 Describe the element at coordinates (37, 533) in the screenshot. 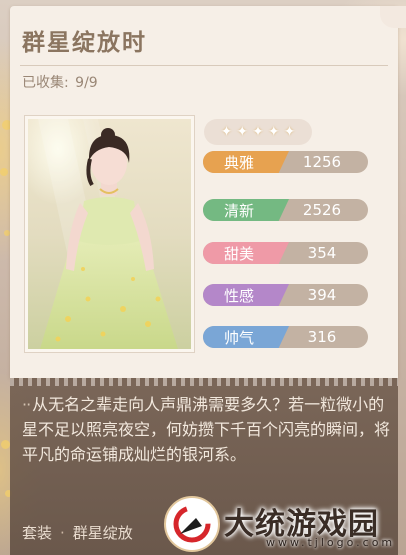

I see `set-label: 套装` at that location.